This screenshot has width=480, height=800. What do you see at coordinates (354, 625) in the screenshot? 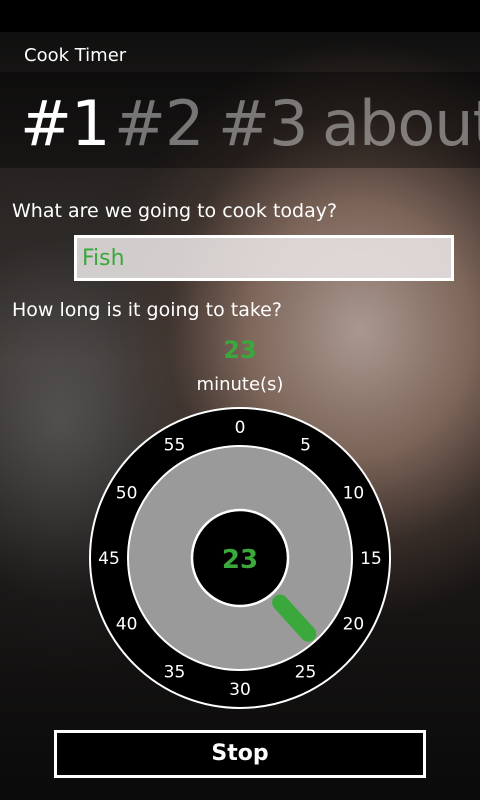
I see `dial-label-20: 20` at bounding box center [354, 625].